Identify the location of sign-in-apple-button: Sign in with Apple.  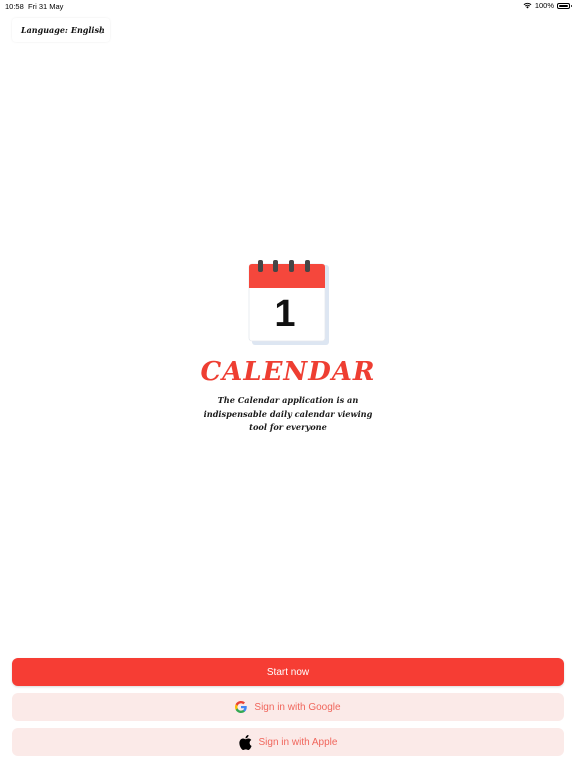
(288, 742).